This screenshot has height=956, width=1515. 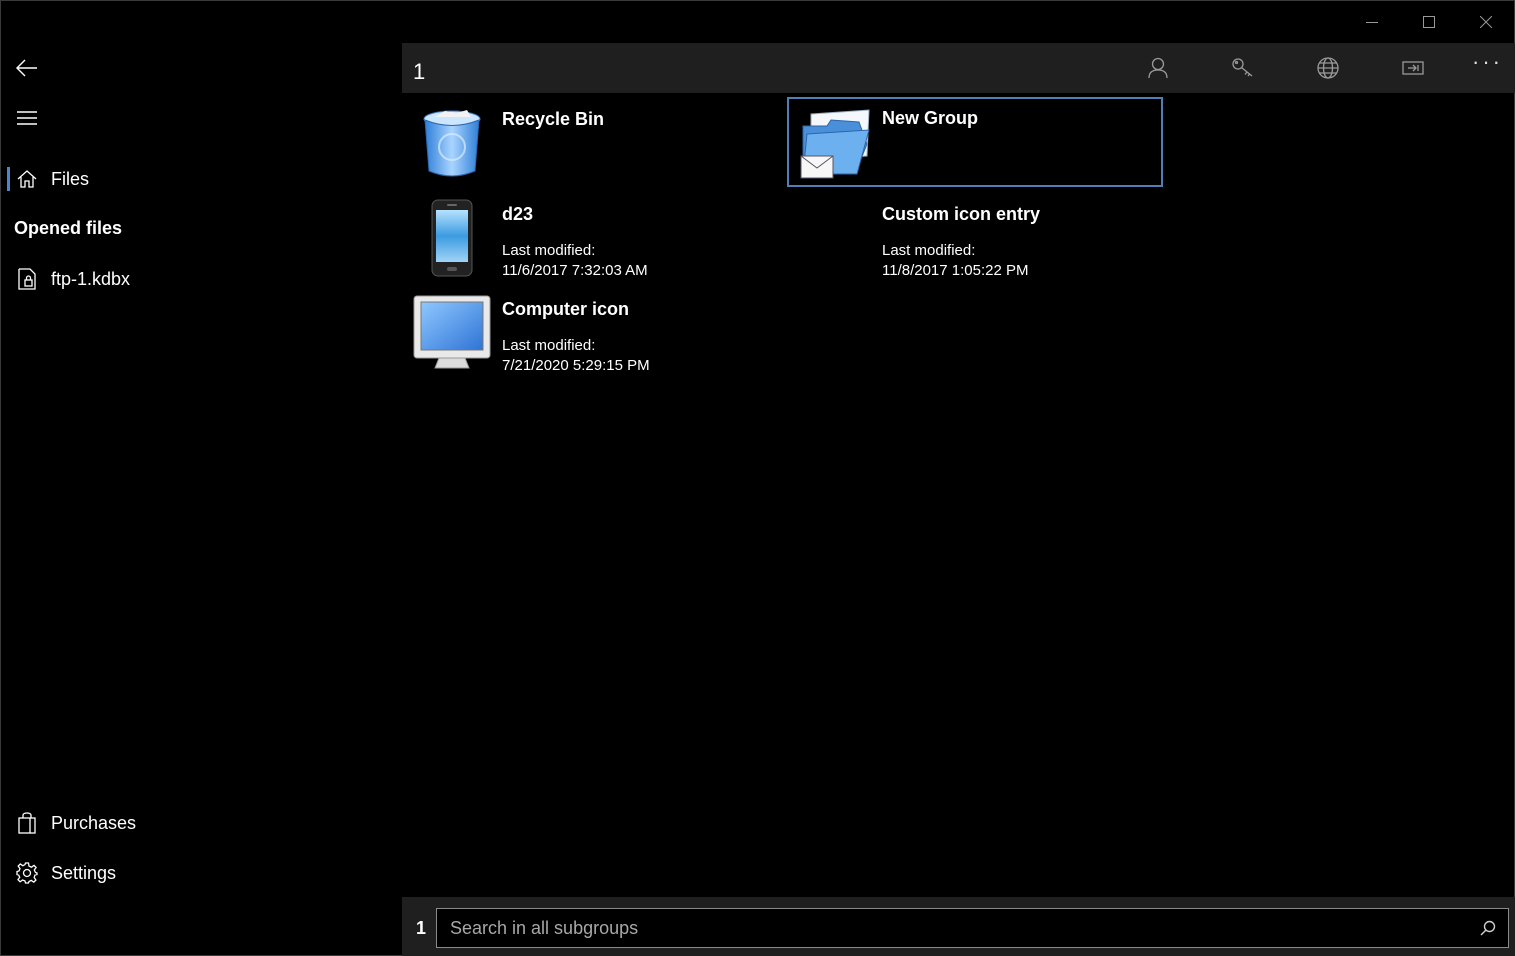 I want to click on back-button, so click(x=27, y=68).